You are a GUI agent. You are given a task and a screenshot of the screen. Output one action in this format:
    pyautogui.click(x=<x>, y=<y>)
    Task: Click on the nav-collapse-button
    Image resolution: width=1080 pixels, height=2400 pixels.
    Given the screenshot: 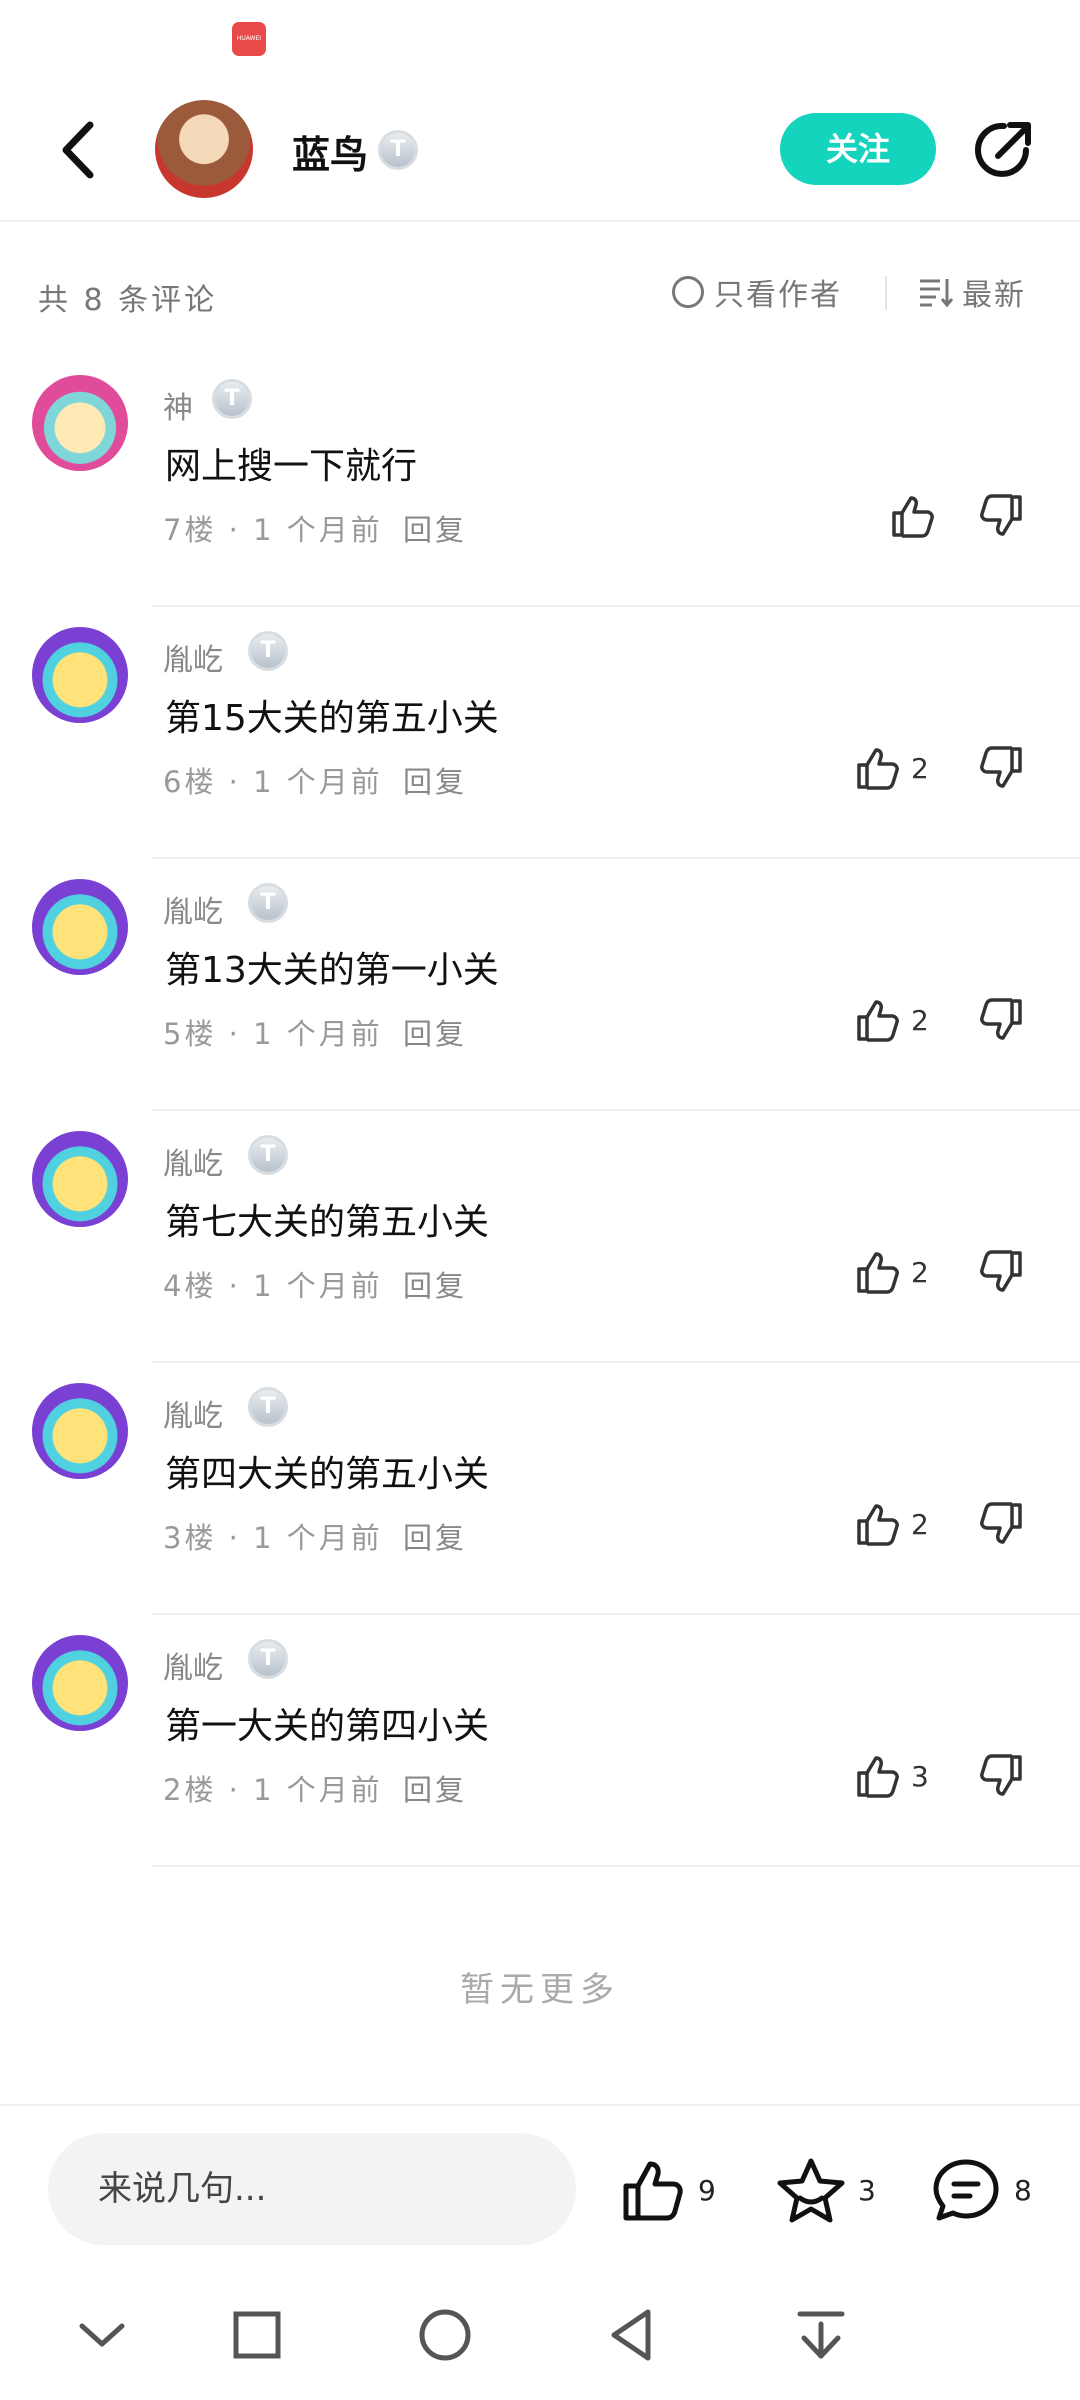 What is the action you would take?
    pyautogui.click(x=102, y=2335)
    